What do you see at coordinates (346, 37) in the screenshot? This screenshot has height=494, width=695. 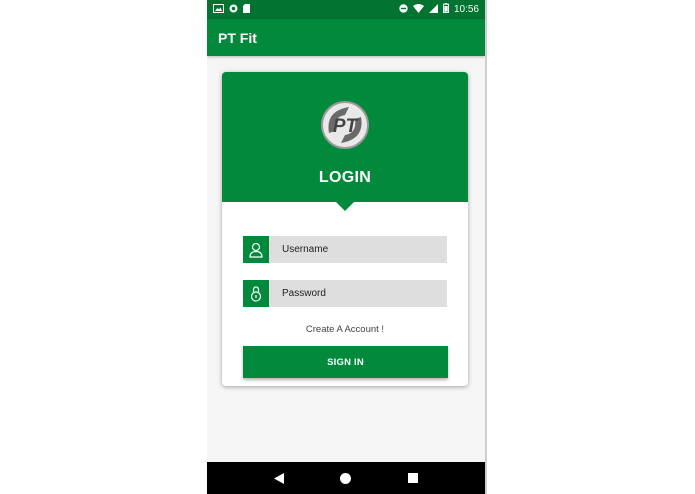 I see `app-bar: PT Fit` at bounding box center [346, 37].